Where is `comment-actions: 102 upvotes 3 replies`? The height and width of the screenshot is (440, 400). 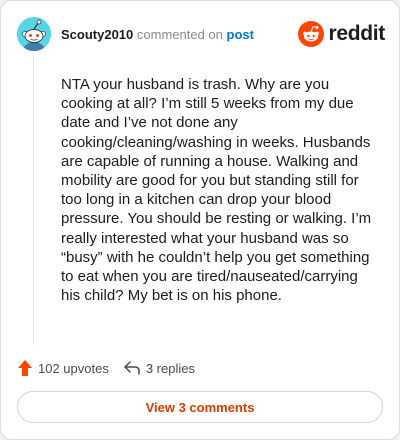
comment-actions: 102 upvotes 3 replies is located at coordinates (106, 368).